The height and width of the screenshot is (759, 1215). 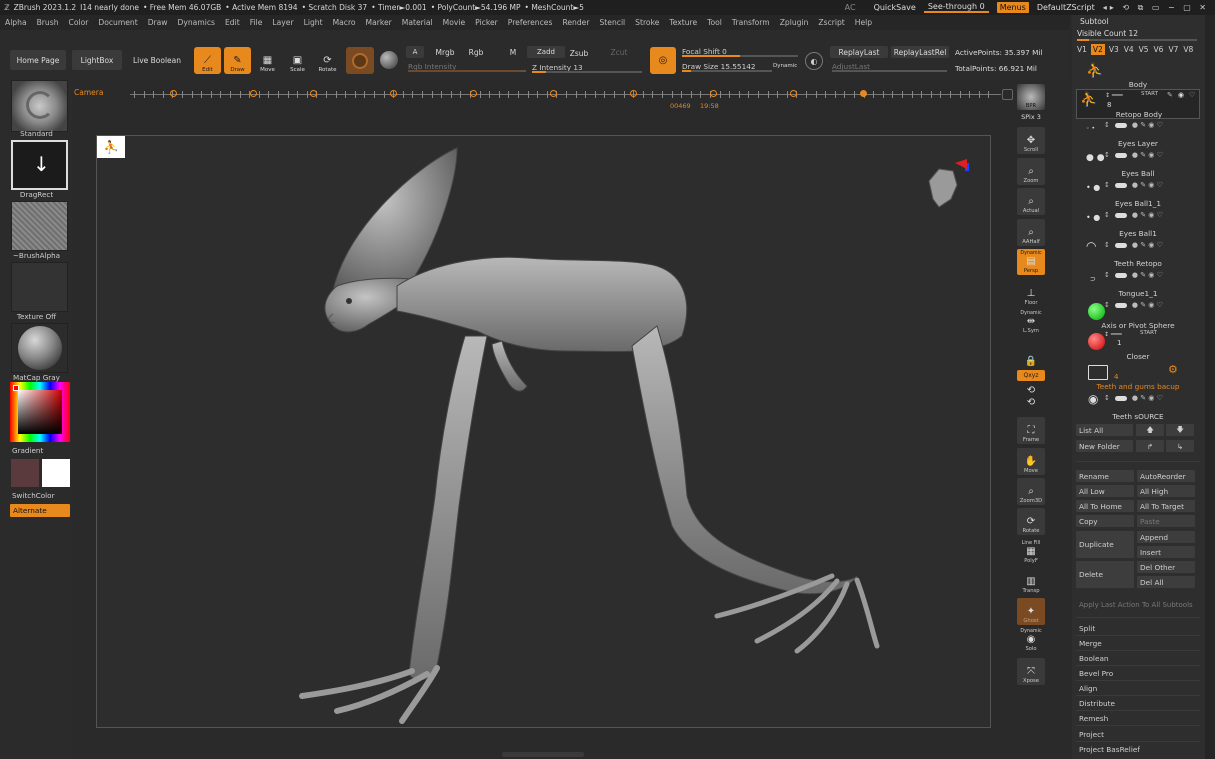 I want to click on persp-button: Dynamic ▤ Persp, so click(x=1031, y=262).